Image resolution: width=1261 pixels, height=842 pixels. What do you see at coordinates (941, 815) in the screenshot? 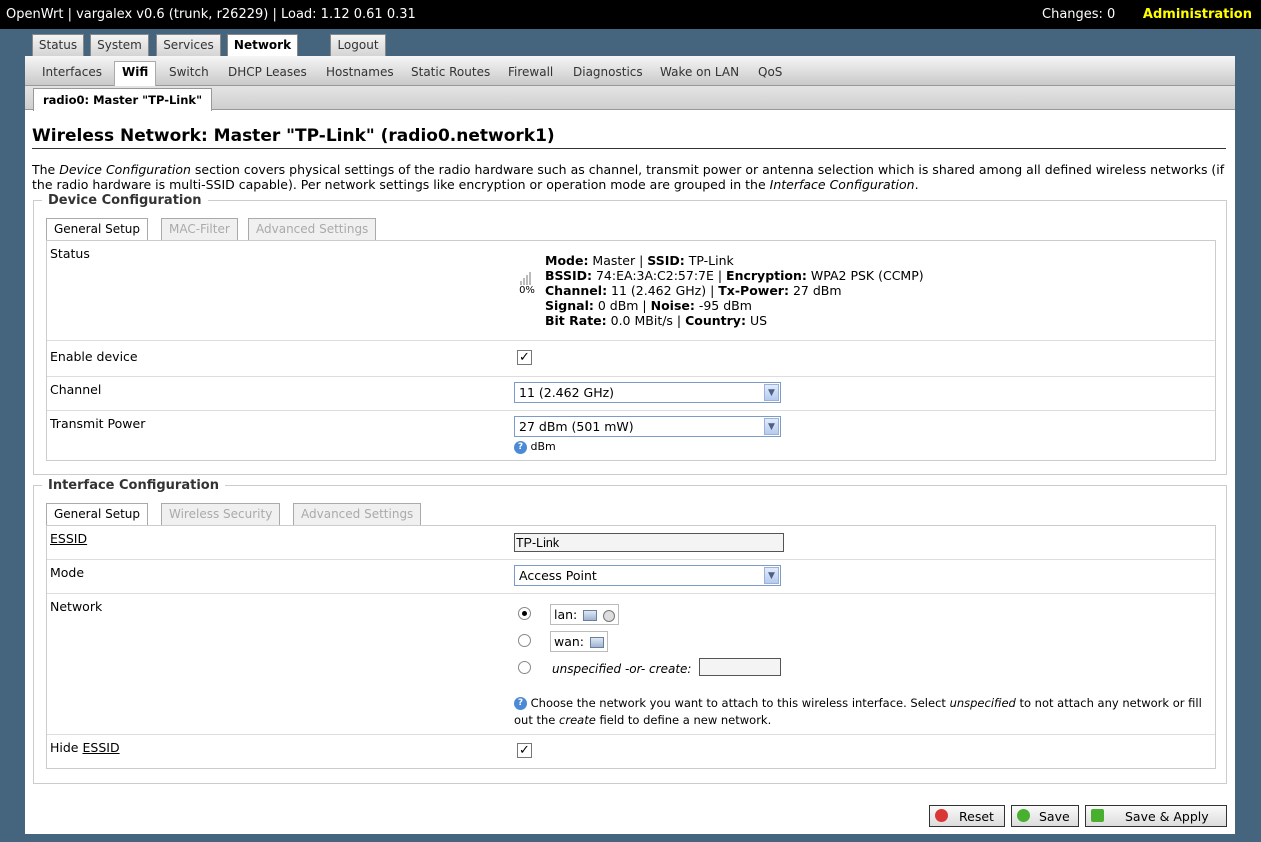
I see `reset-icon` at bounding box center [941, 815].